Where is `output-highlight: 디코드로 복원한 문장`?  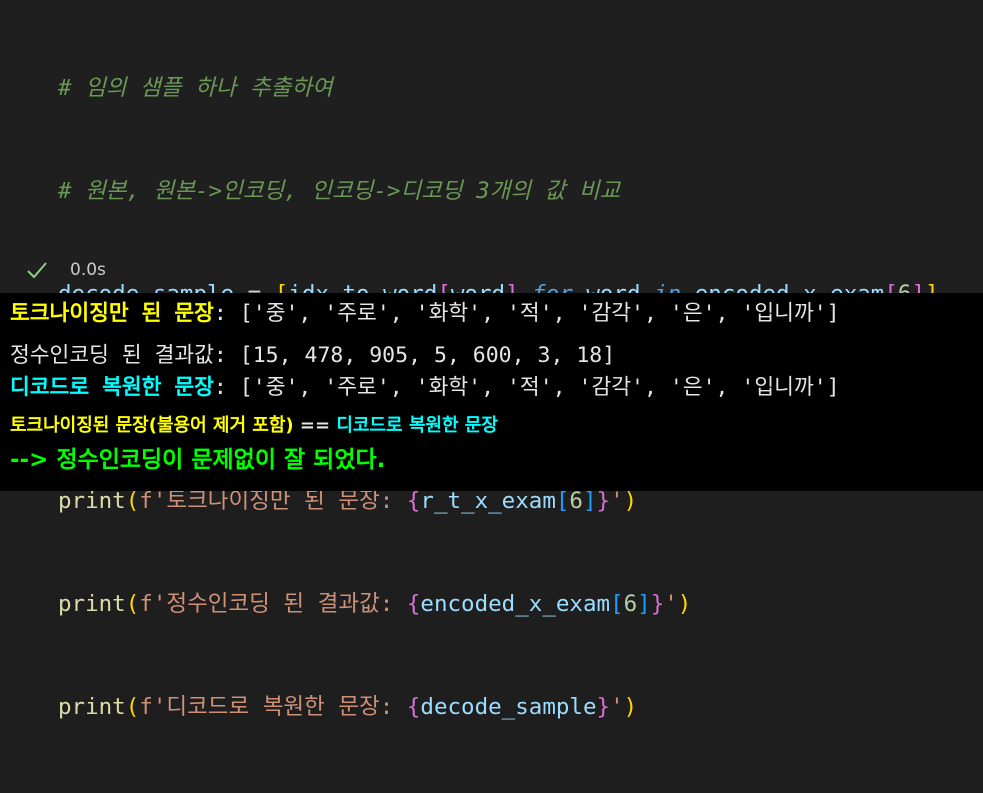 output-highlight: 디코드로 복원한 문장 is located at coordinates (417, 425).